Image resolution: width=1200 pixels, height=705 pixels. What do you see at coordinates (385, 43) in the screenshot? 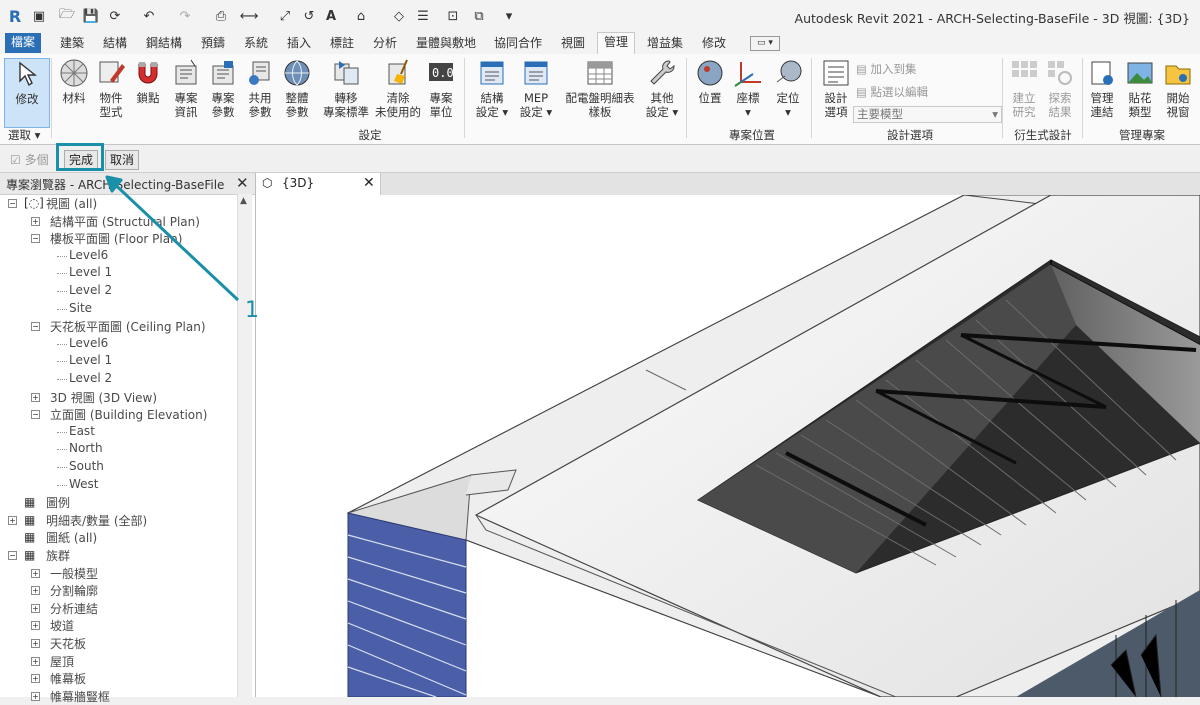
I see `tab-analyze: 分析` at bounding box center [385, 43].